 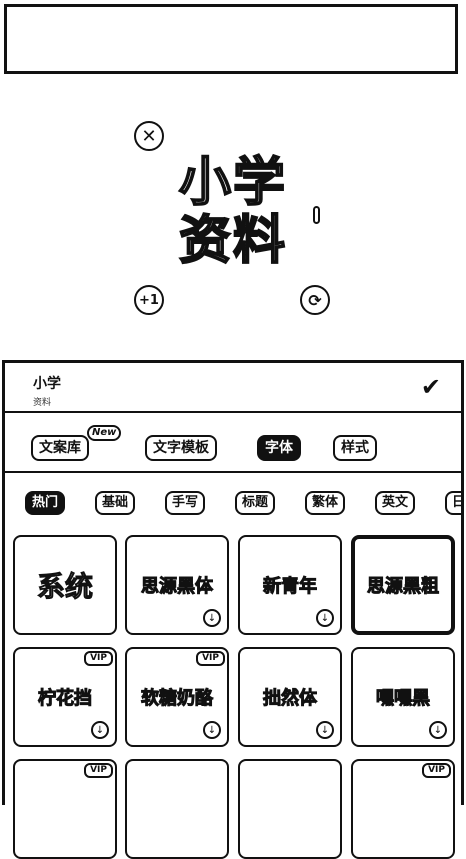 I want to click on category-title: 标题, so click(x=255, y=503).